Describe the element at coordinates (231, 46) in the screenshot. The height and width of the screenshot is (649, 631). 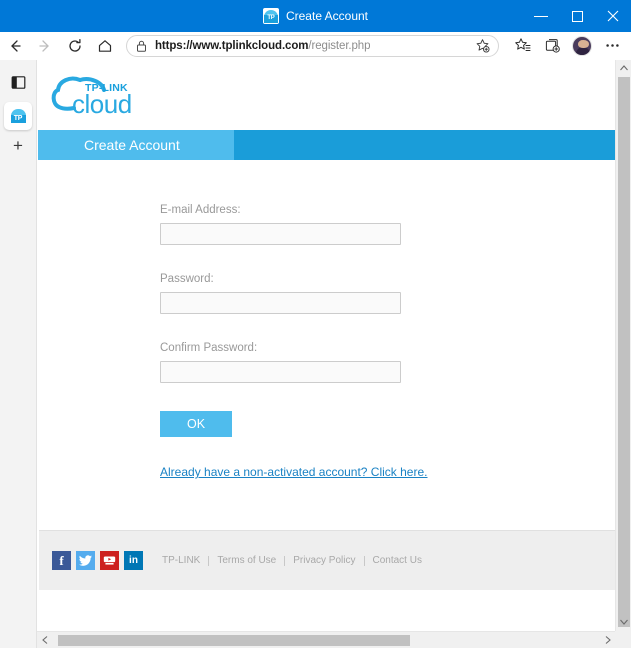
I see `url-host: https://www.tplinkcloud.com` at that location.